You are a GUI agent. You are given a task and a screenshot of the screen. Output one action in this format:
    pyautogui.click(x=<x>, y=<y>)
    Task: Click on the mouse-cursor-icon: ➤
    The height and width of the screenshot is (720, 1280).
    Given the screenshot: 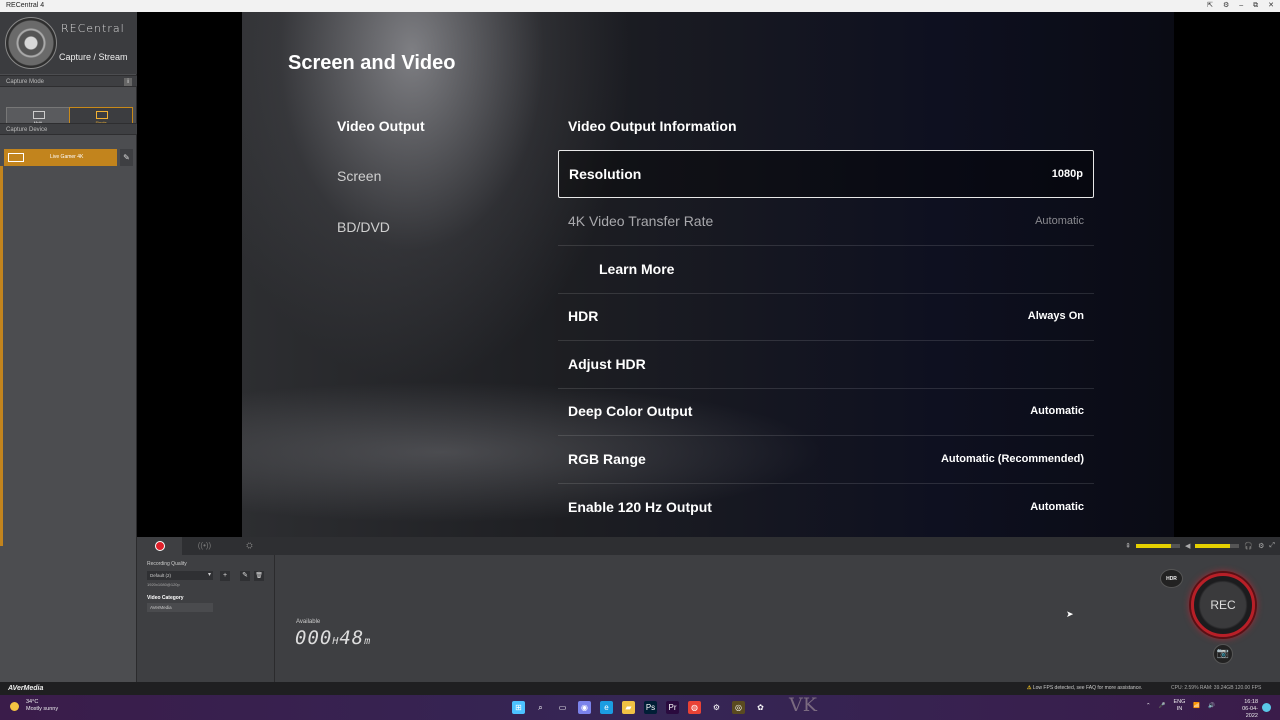 What is the action you would take?
    pyautogui.click(x=1070, y=614)
    